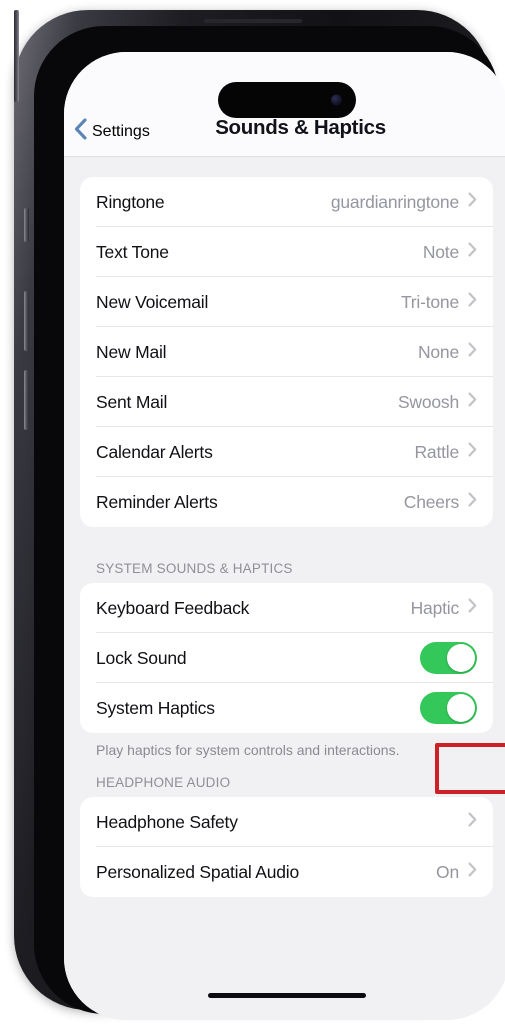  What do you see at coordinates (130, 201) in the screenshot?
I see `row-label: Ringtone` at bounding box center [130, 201].